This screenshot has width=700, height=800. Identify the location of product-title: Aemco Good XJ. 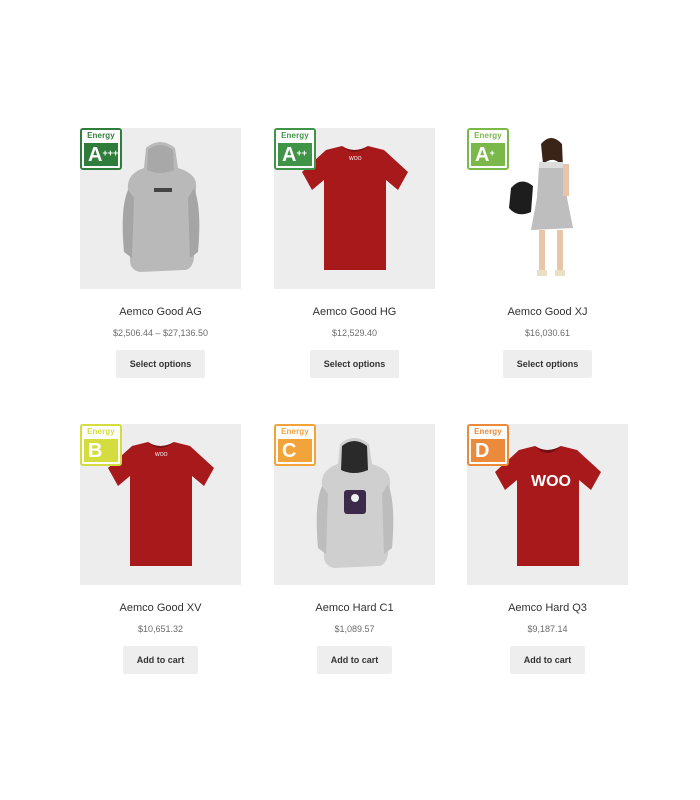
(547, 312).